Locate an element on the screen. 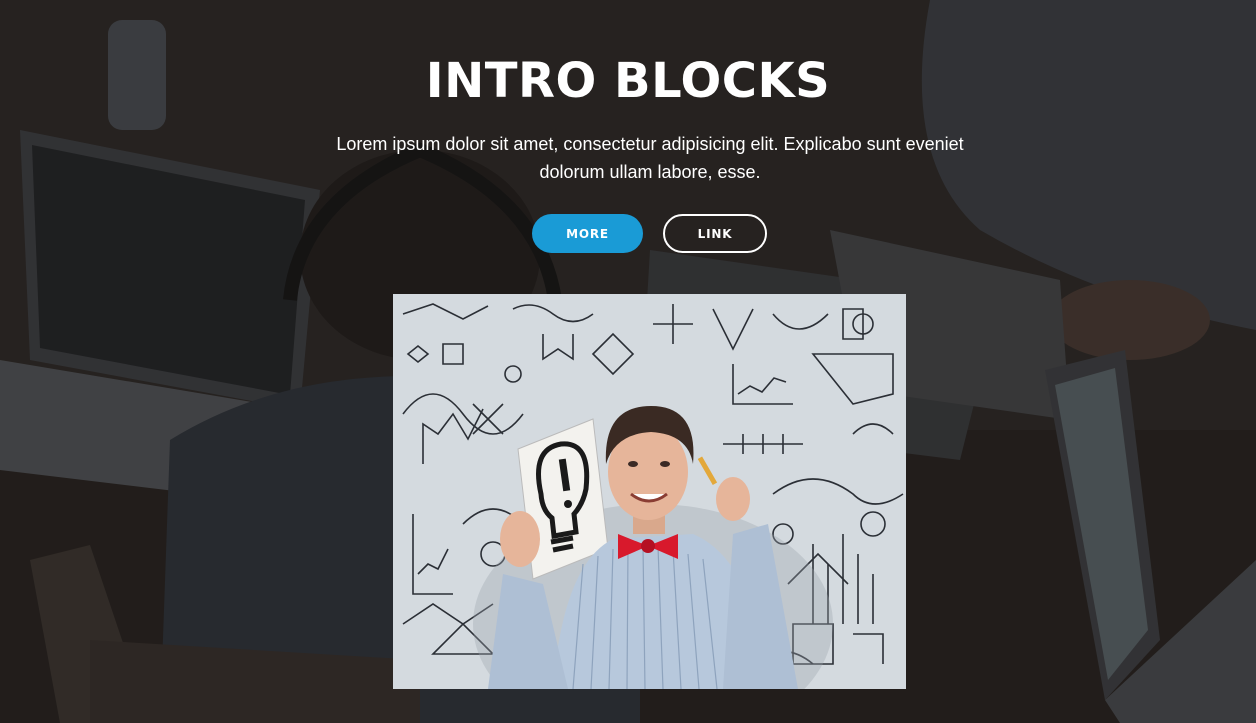  more-button: MORE is located at coordinates (587, 233).